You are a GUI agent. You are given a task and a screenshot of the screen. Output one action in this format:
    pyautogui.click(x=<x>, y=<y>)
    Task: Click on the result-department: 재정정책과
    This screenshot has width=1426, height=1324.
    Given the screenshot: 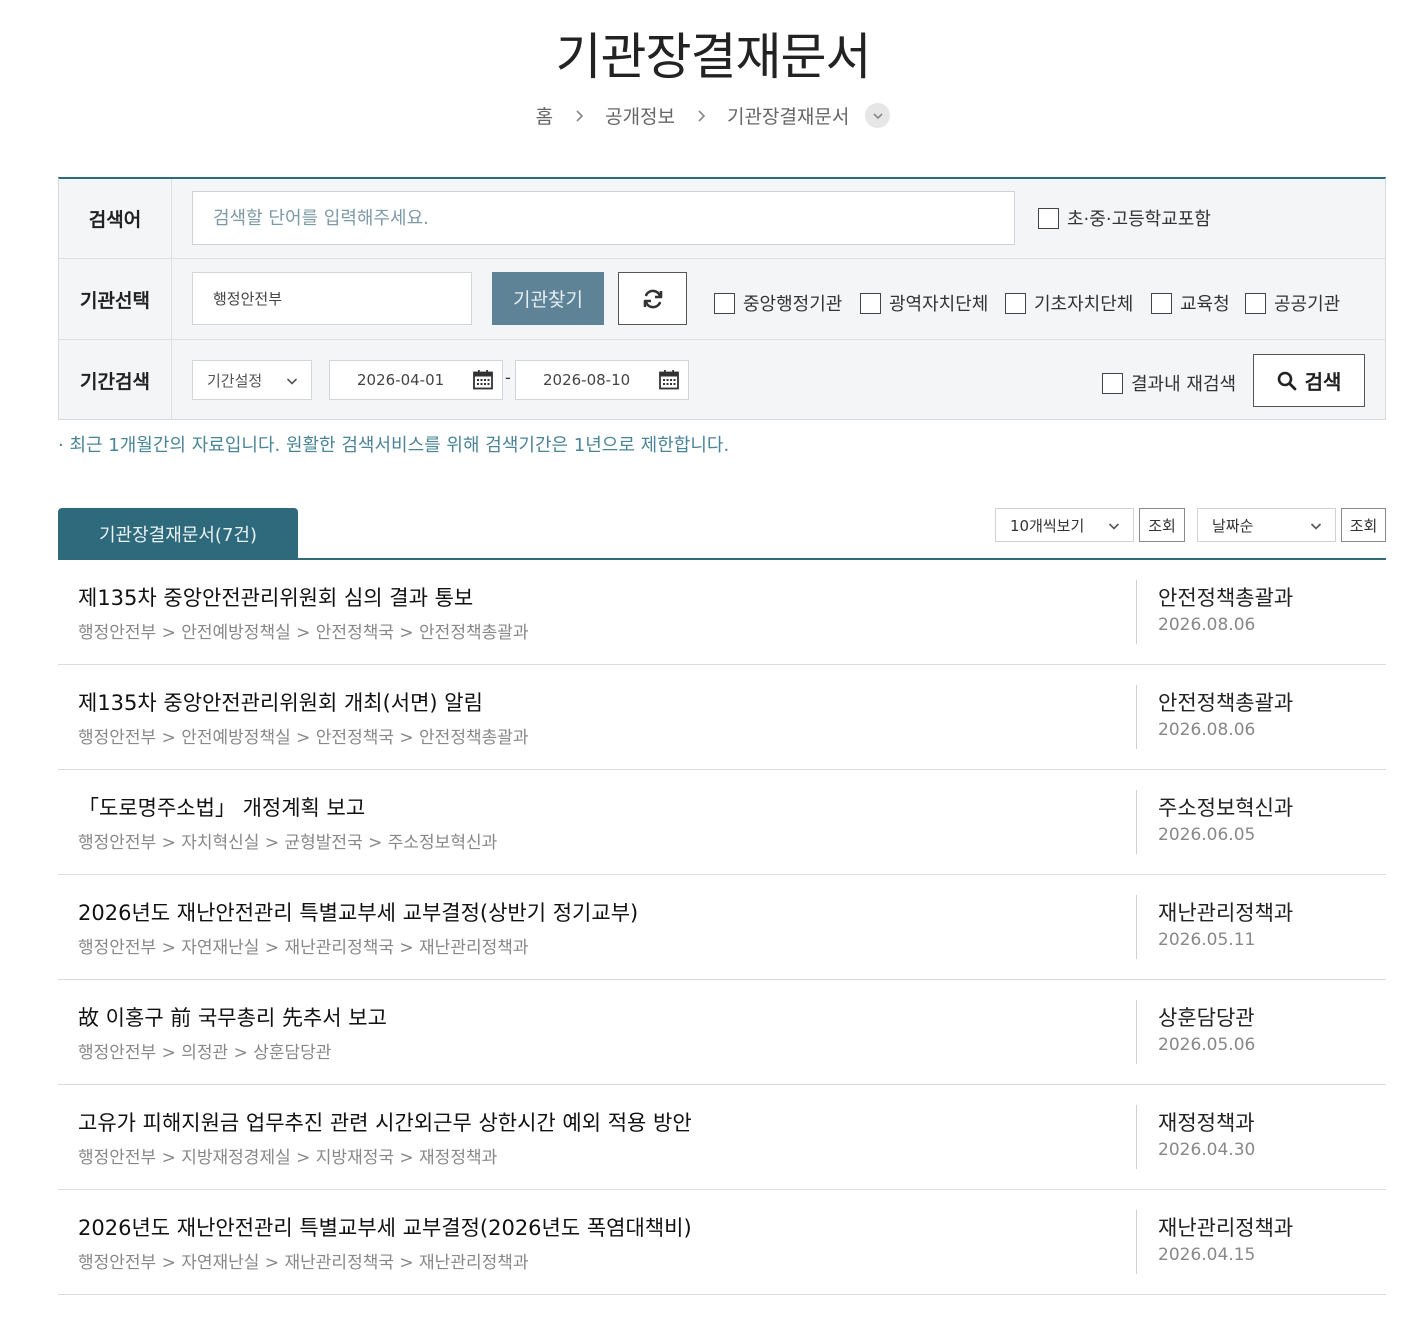 What is the action you would take?
    pyautogui.click(x=1206, y=1123)
    